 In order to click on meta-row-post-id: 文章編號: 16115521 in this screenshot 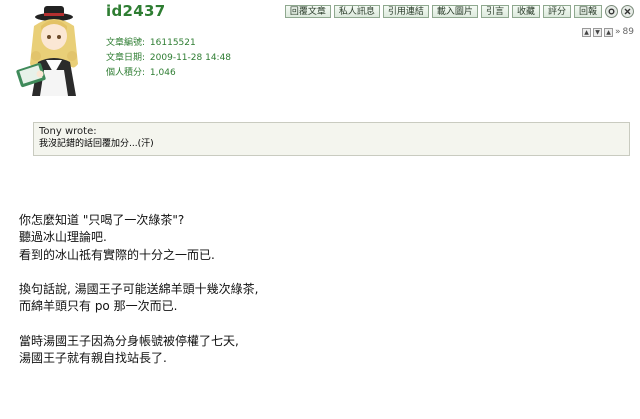, I will do `click(168, 43)`.